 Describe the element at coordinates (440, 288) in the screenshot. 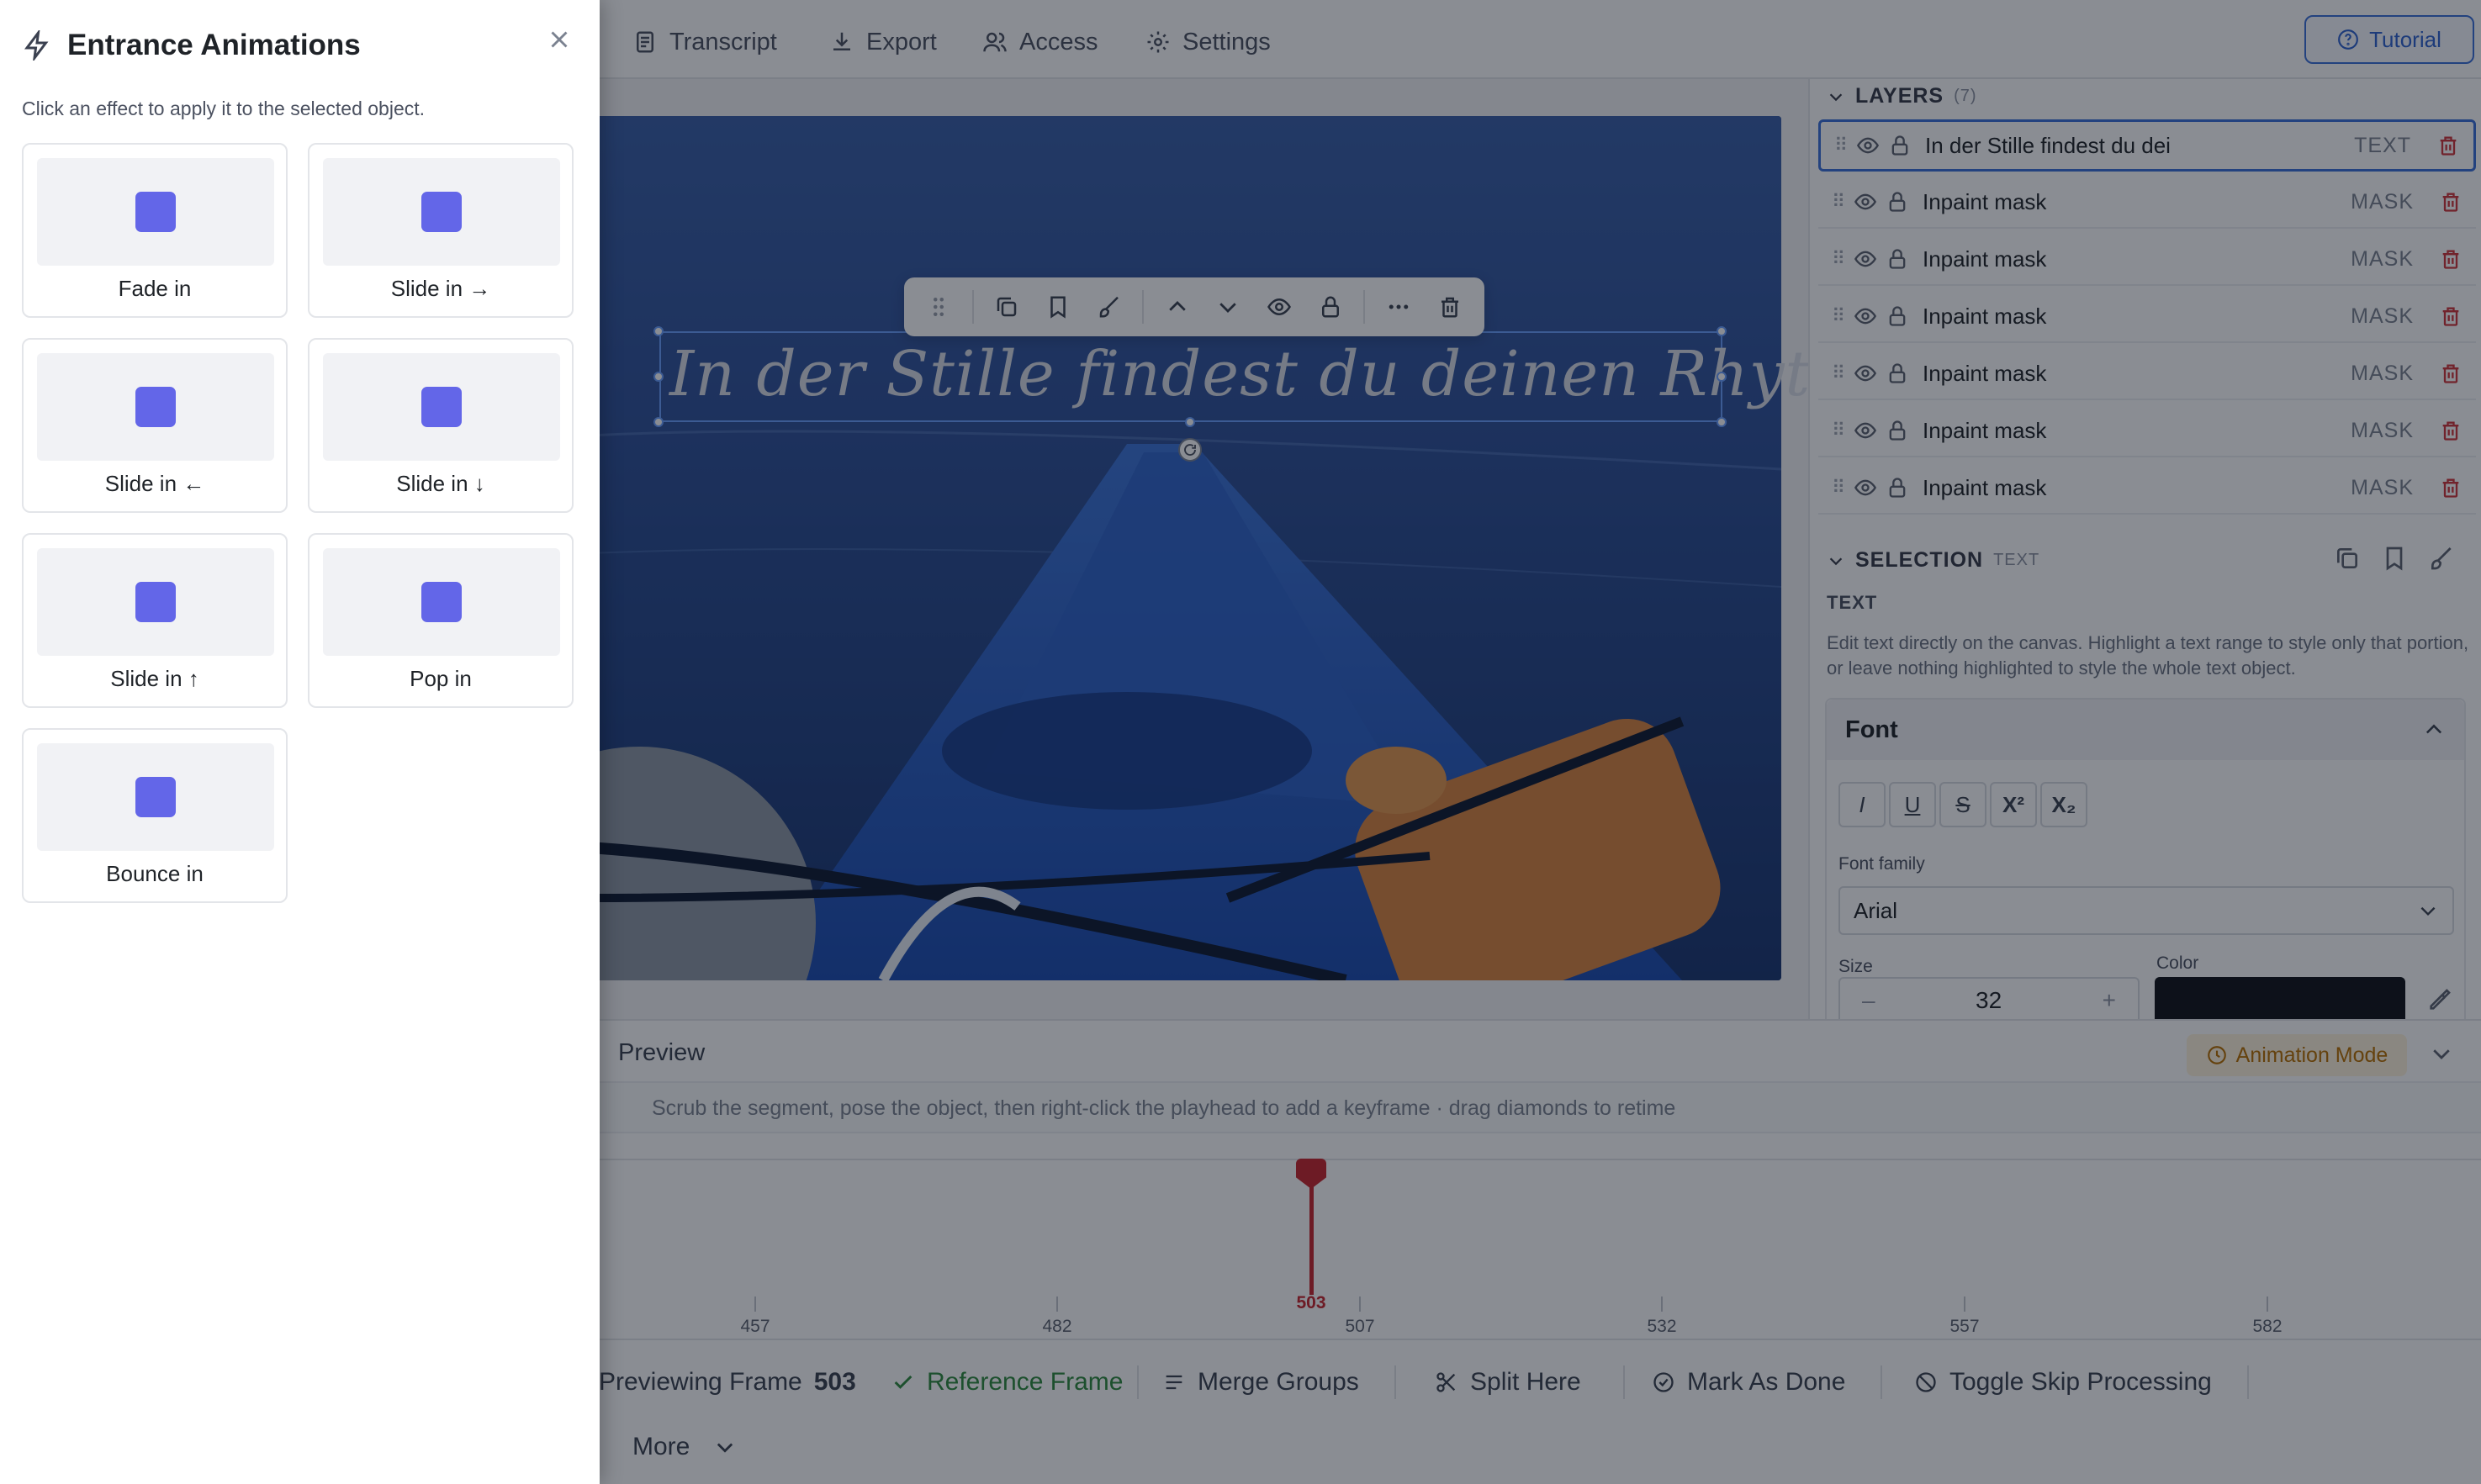

I see `effect-label: Slide in →` at that location.